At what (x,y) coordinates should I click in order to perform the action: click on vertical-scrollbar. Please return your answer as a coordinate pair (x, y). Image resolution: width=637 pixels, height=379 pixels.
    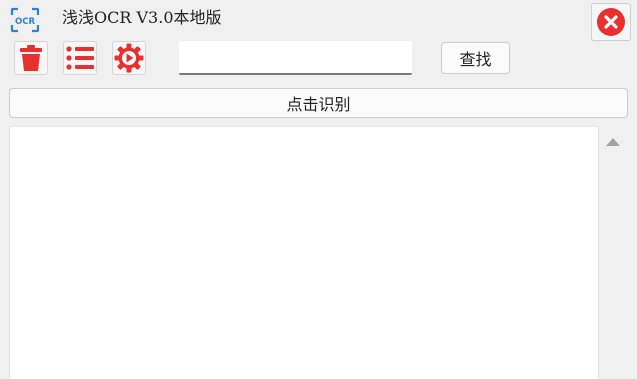
    Looking at the image, I should click on (613, 252).